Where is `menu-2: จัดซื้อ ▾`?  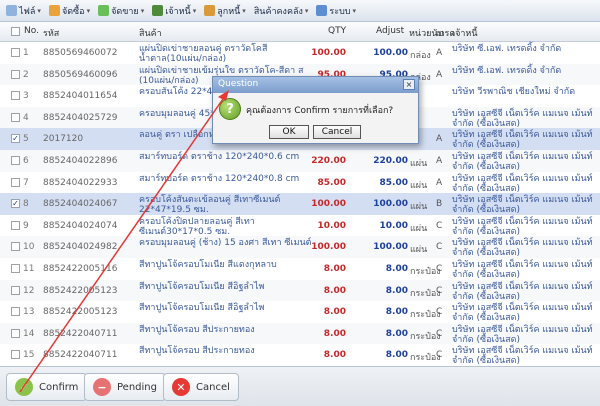 menu-2: จัดซื้อ ▾ is located at coordinates (69, 11).